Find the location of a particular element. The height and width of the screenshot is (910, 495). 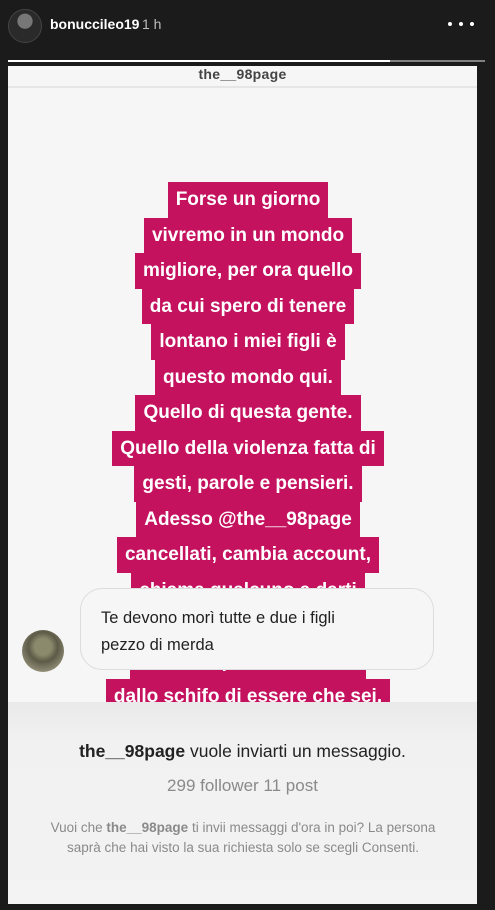

request-title-text: vuole inviarti un messaggio. is located at coordinates (295, 751).